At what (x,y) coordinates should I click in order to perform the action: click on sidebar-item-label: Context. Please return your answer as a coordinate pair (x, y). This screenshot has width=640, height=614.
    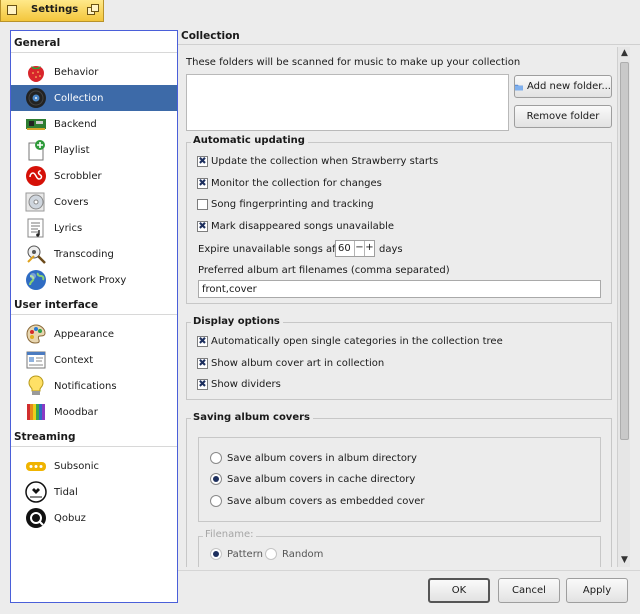
    Looking at the image, I should click on (74, 360).